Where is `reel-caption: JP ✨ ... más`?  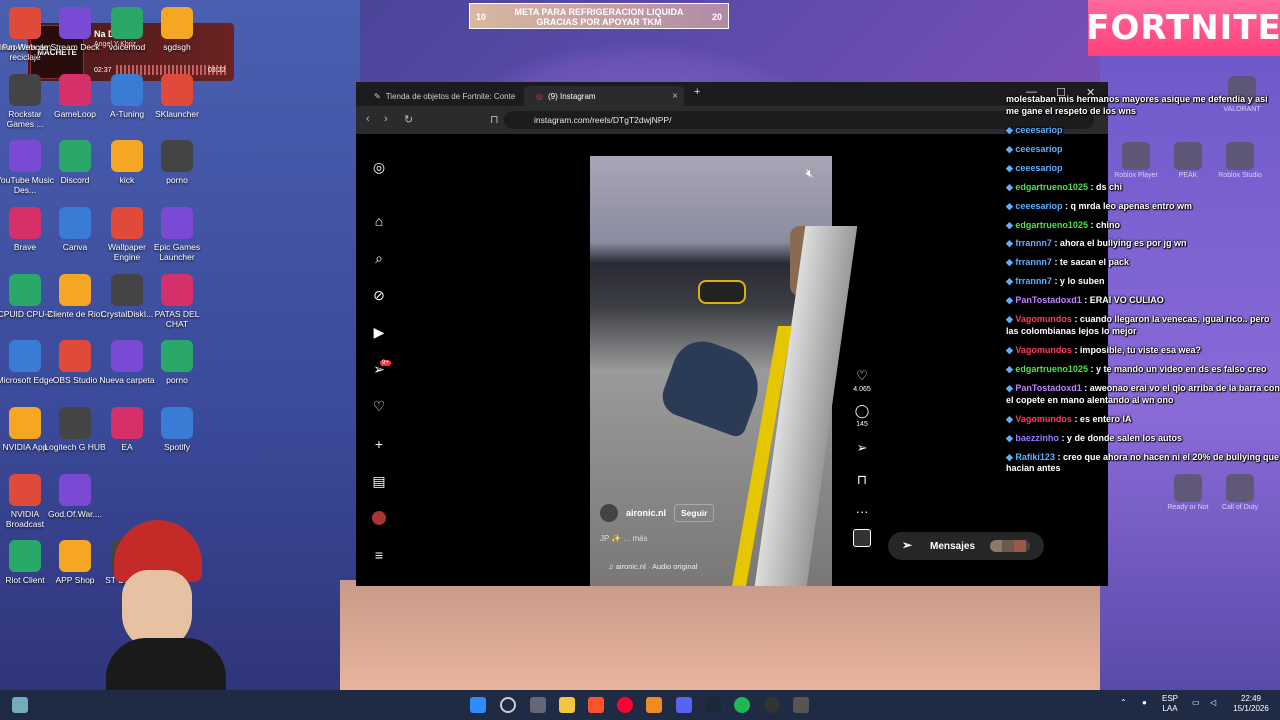
reel-caption: JP ✨ ... más is located at coordinates (624, 538).